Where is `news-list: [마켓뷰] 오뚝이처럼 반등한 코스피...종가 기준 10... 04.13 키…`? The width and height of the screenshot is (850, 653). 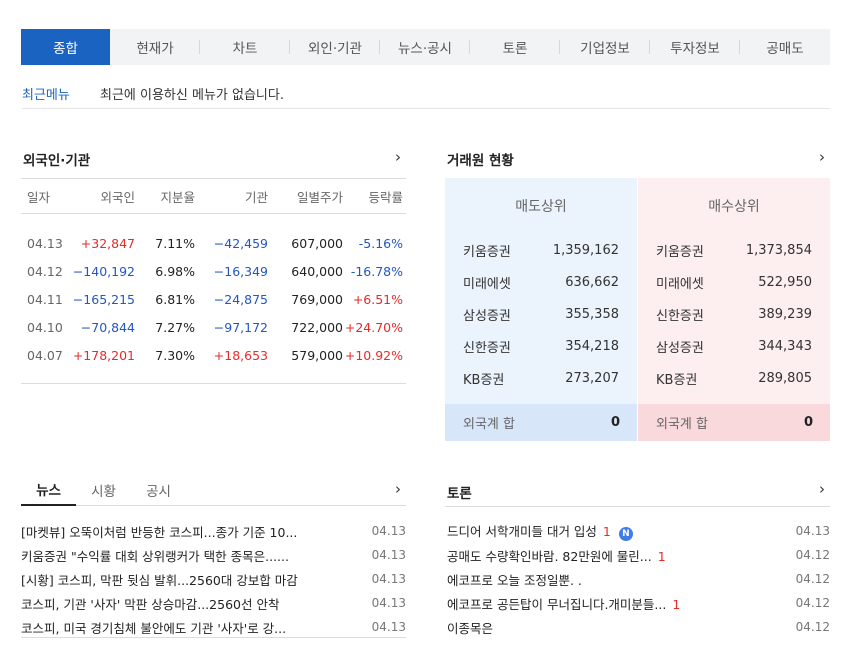 news-list: [마켓뷰] 오뚝이처럼 반등한 코스피...종가 기준 10... 04.13 키… is located at coordinates (213, 579).